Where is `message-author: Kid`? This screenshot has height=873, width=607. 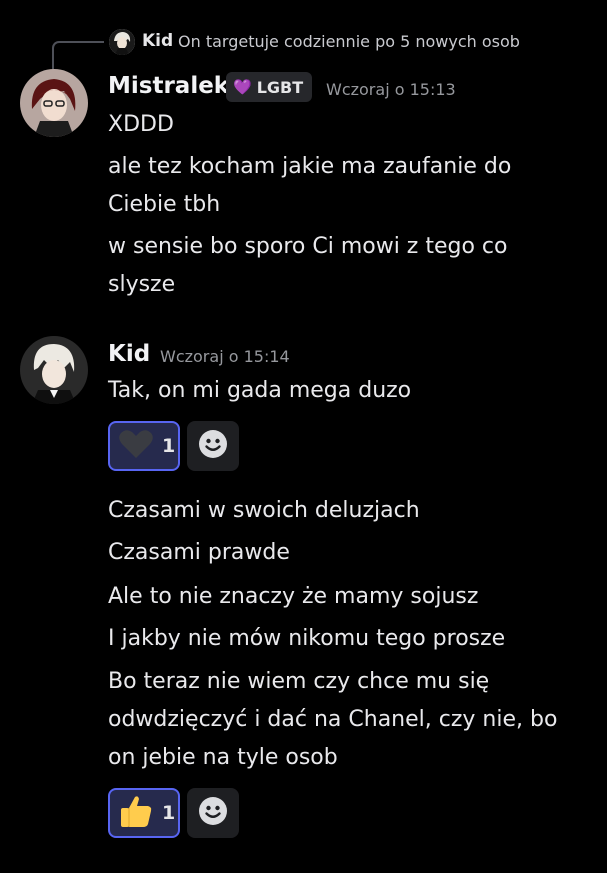
message-author: Kid is located at coordinates (129, 354).